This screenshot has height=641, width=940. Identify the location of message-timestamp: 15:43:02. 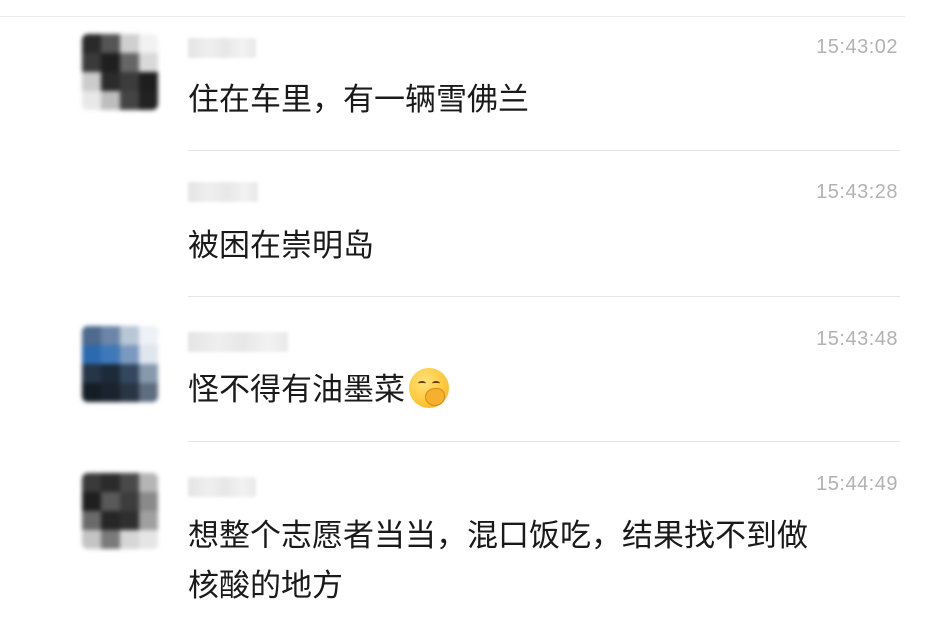
(857, 47).